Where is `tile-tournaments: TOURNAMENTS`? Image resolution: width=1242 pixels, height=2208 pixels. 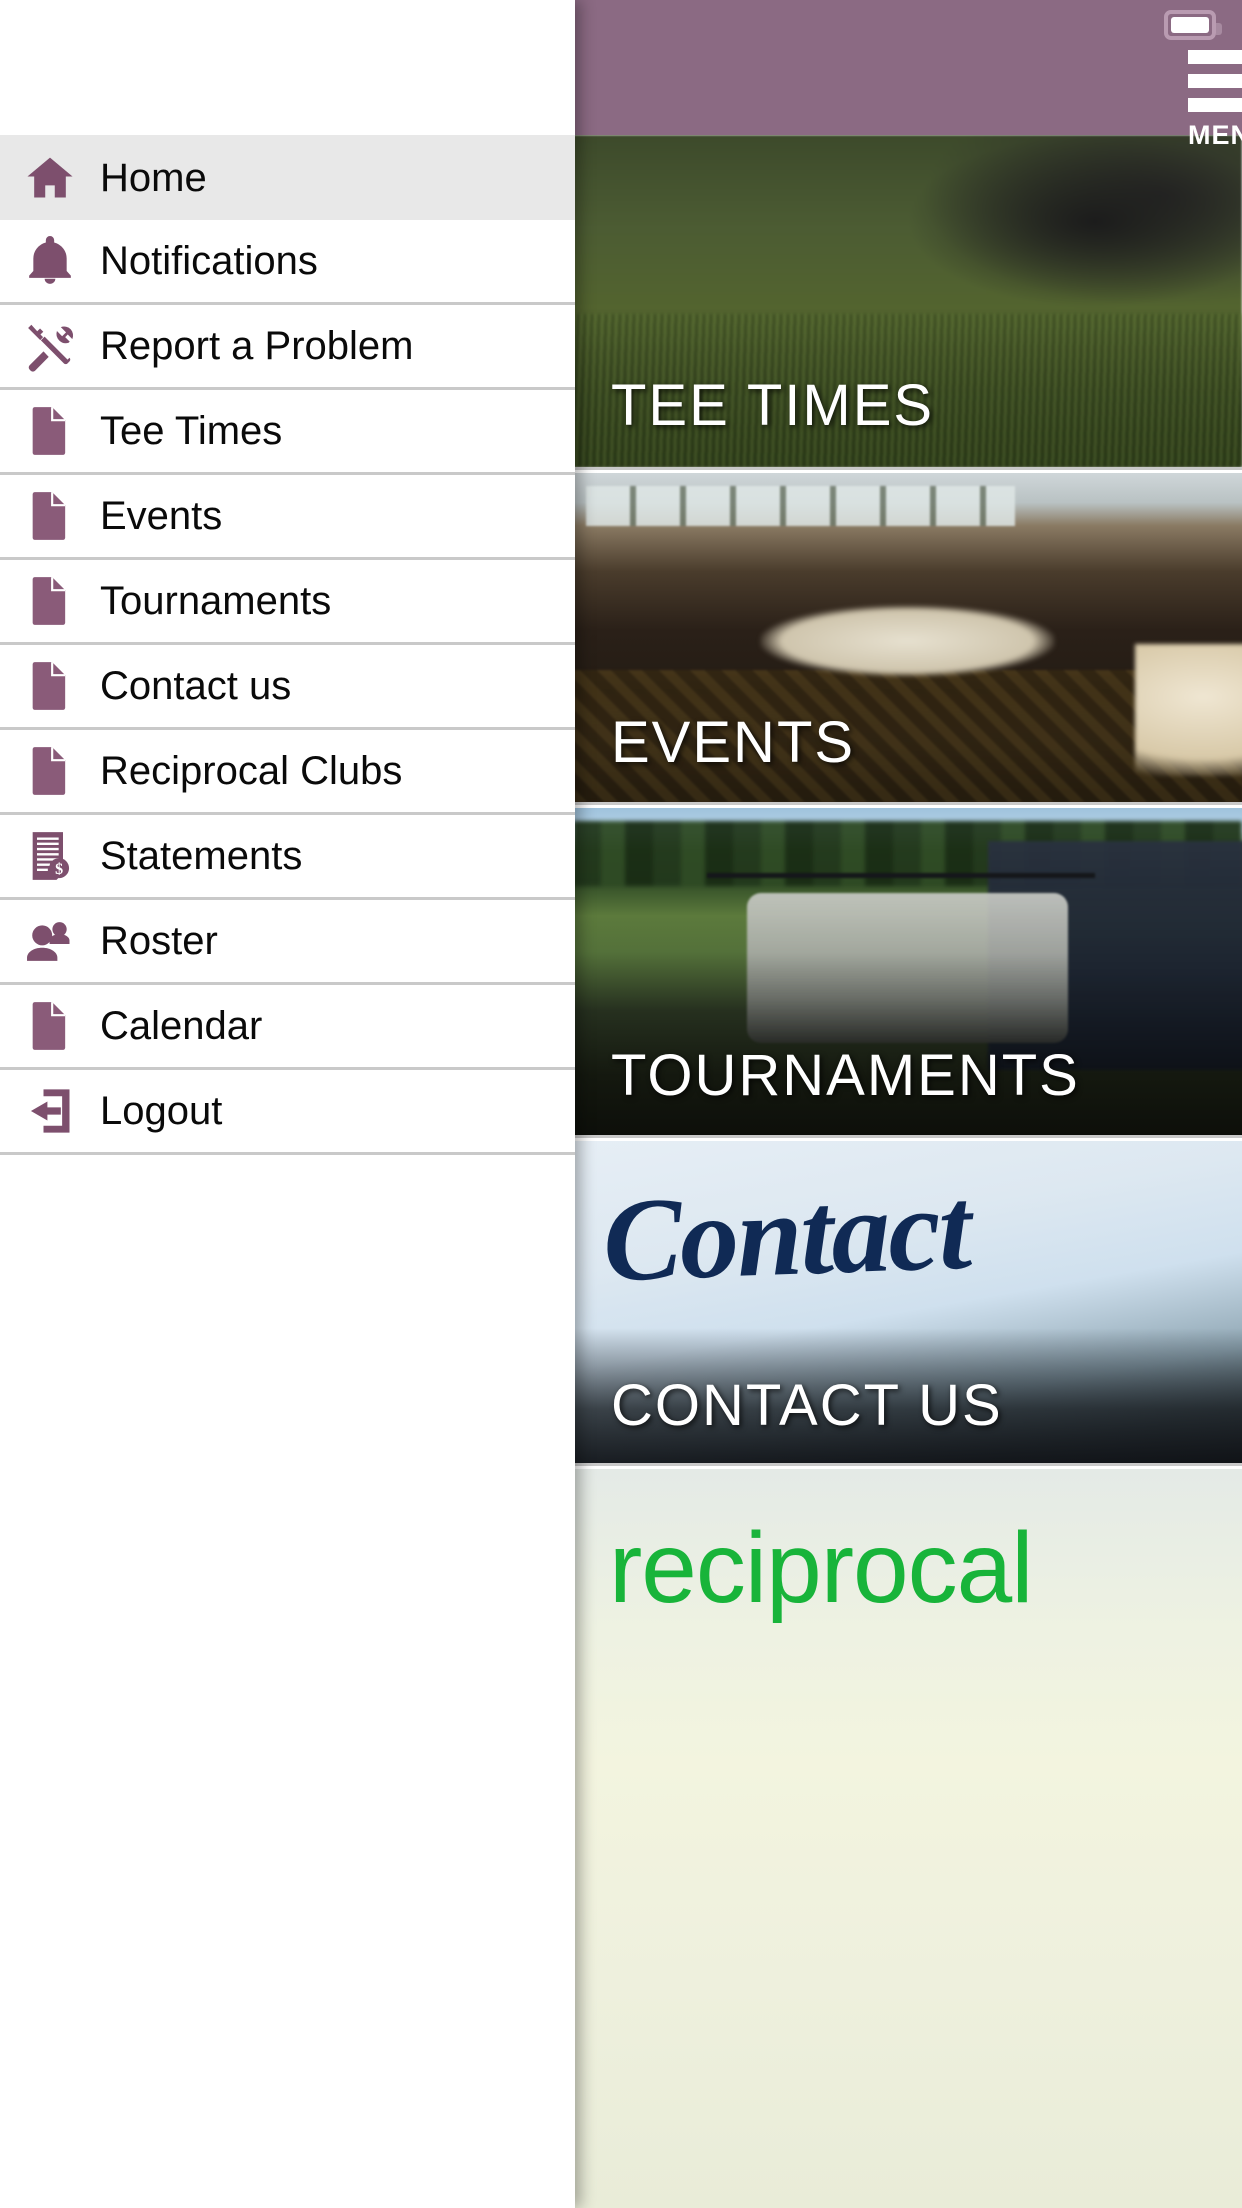 tile-tournaments: TOURNAMENTS is located at coordinates (907, 973).